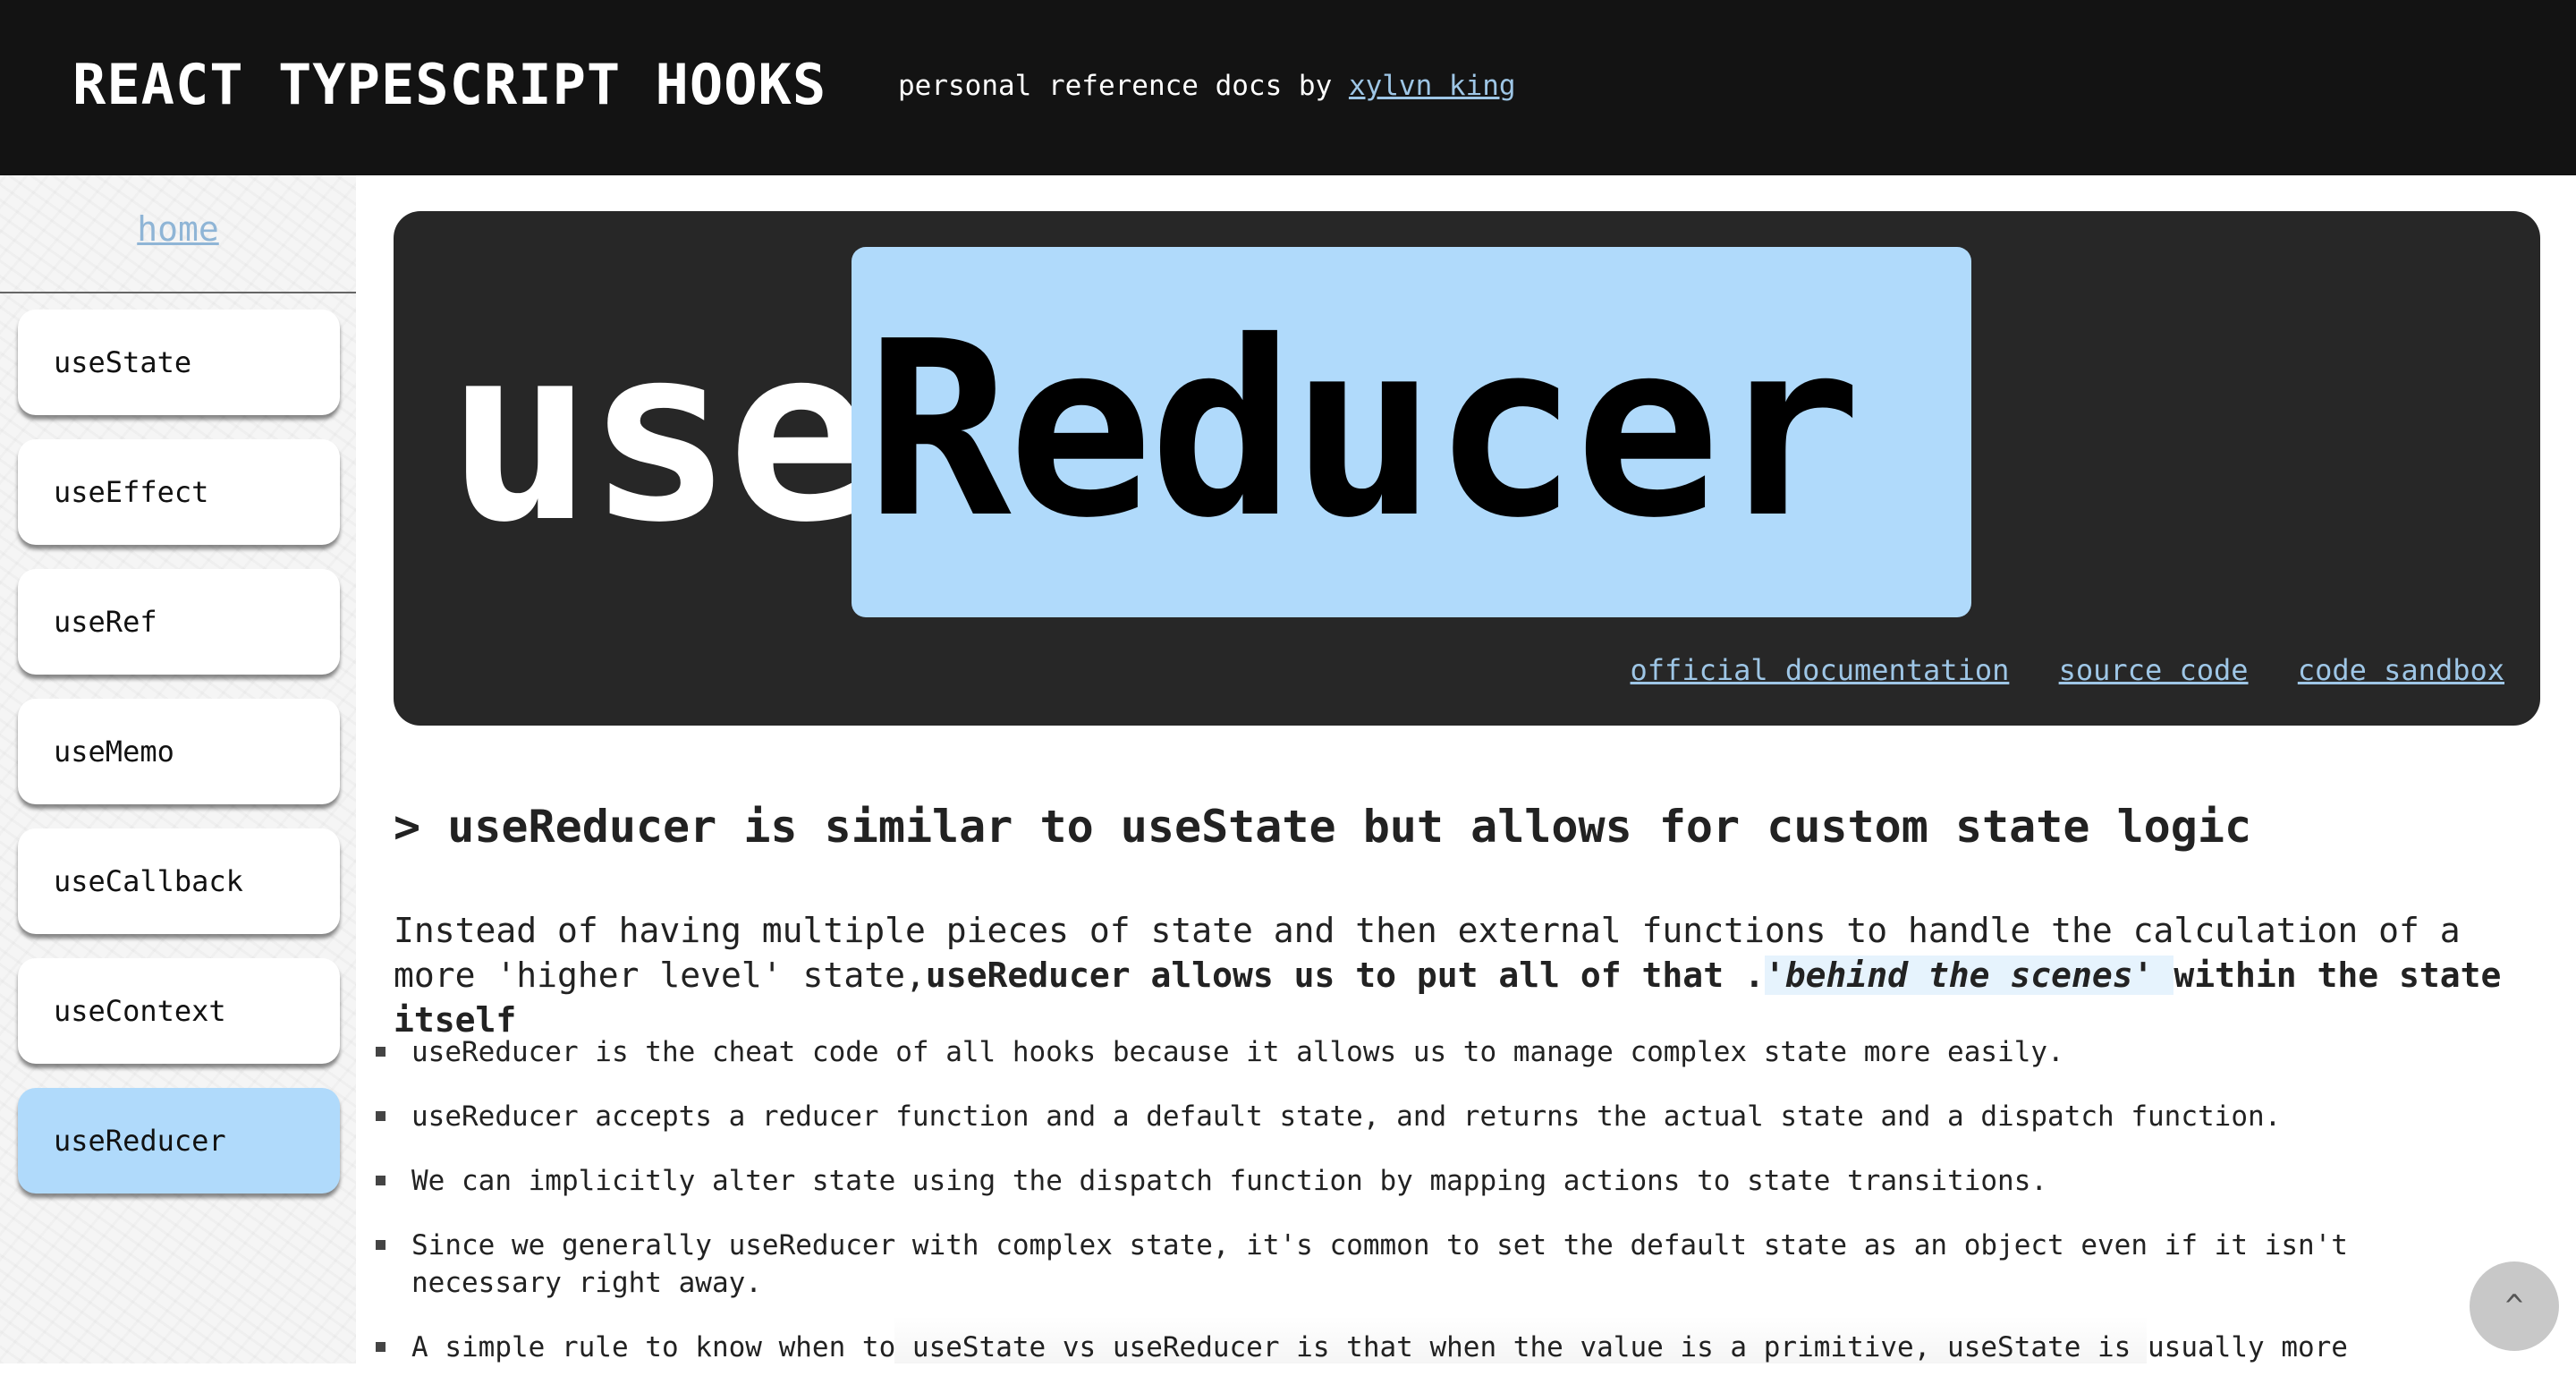 This screenshot has width=2576, height=1393. Describe the element at coordinates (1115, 86) in the screenshot. I see `tagline-text: personal reference docs by` at that location.